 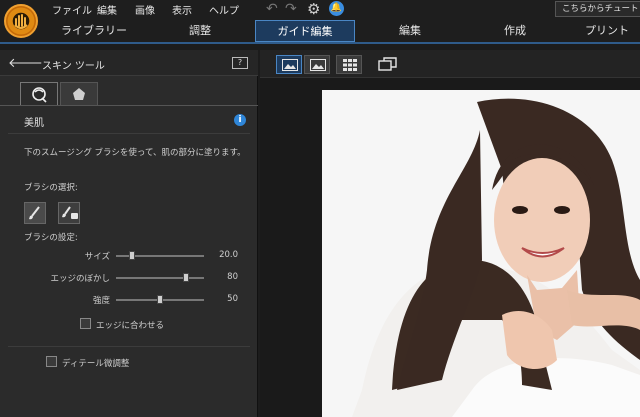 I want to click on edge-feather-value: 80, so click(x=232, y=277).